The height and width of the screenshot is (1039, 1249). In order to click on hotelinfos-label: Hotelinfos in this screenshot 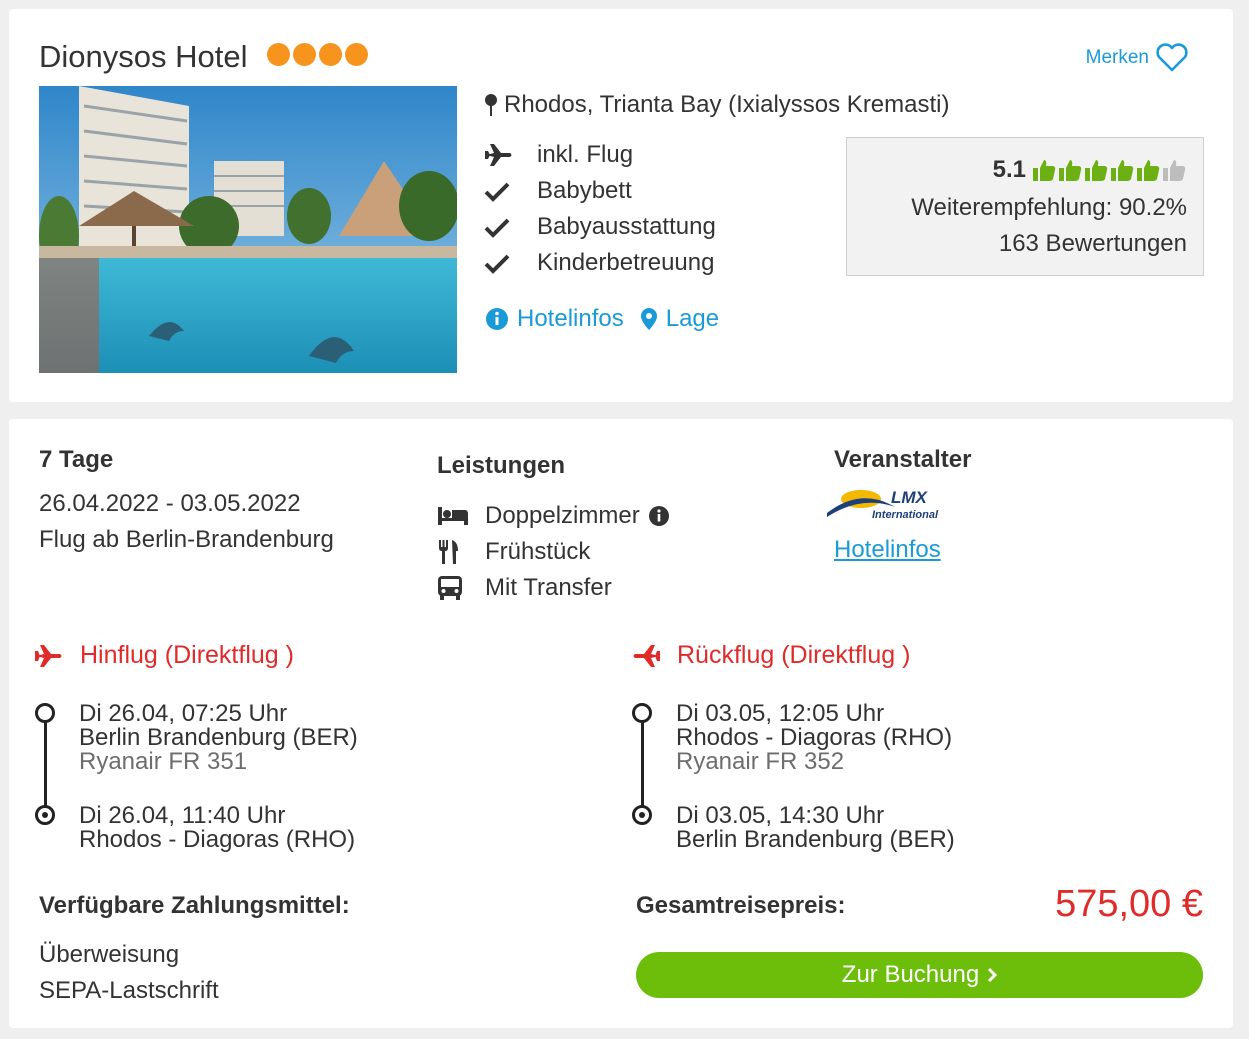, I will do `click(570, 318)`.